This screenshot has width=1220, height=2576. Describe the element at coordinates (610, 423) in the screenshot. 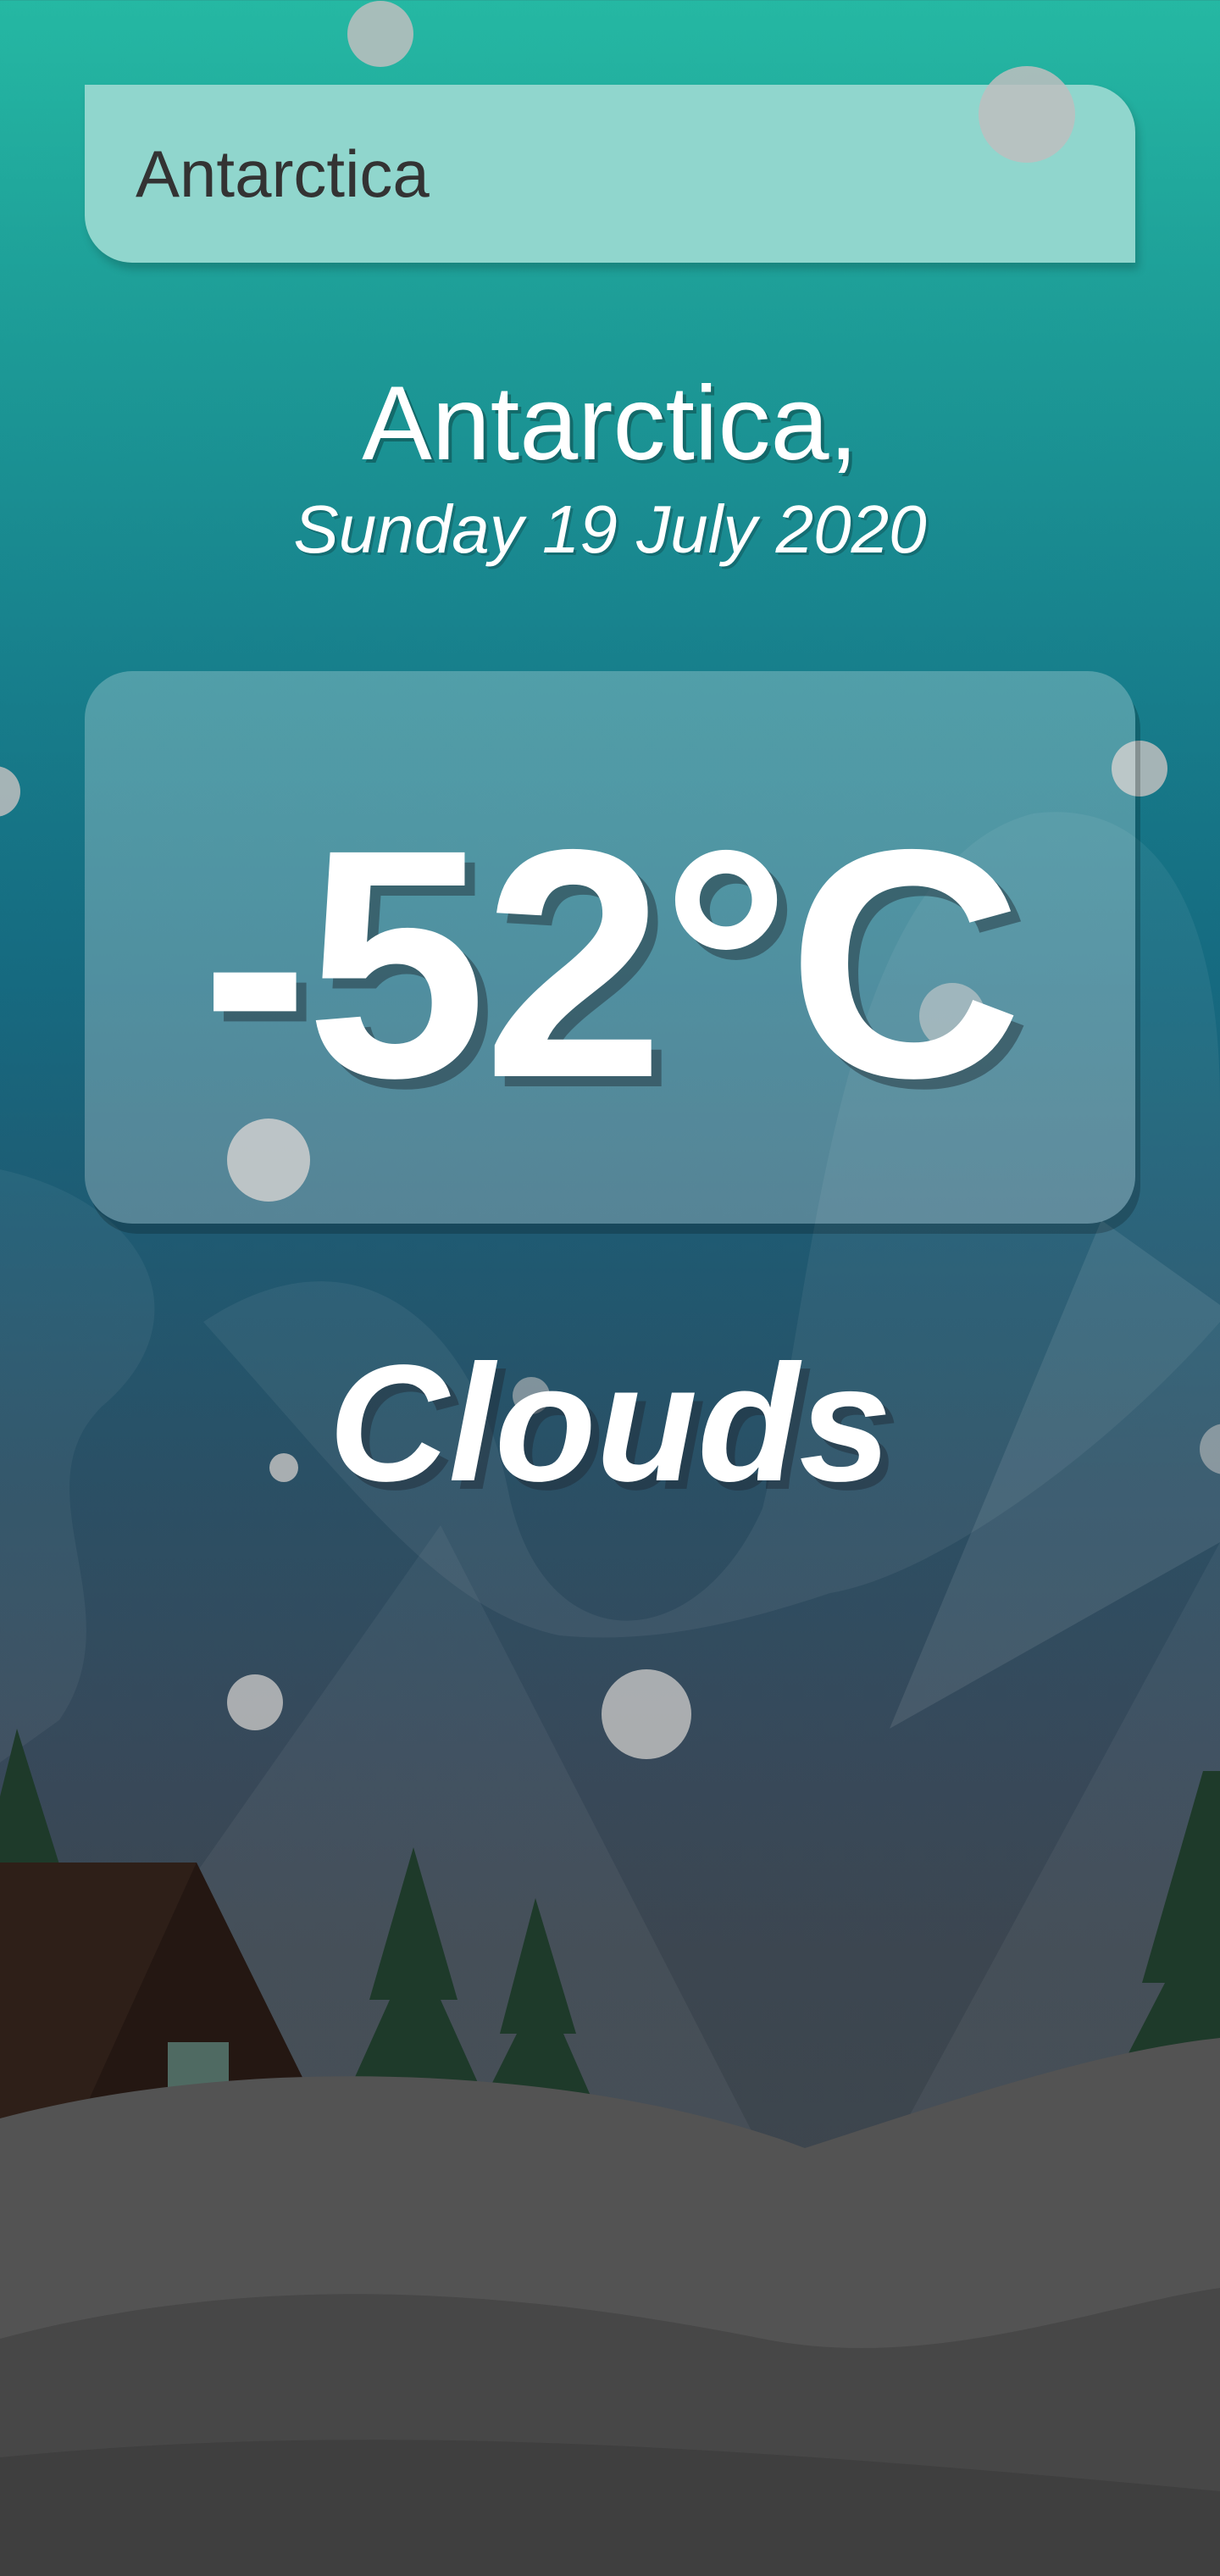

I see `location-title: Antarctica,` at that location.